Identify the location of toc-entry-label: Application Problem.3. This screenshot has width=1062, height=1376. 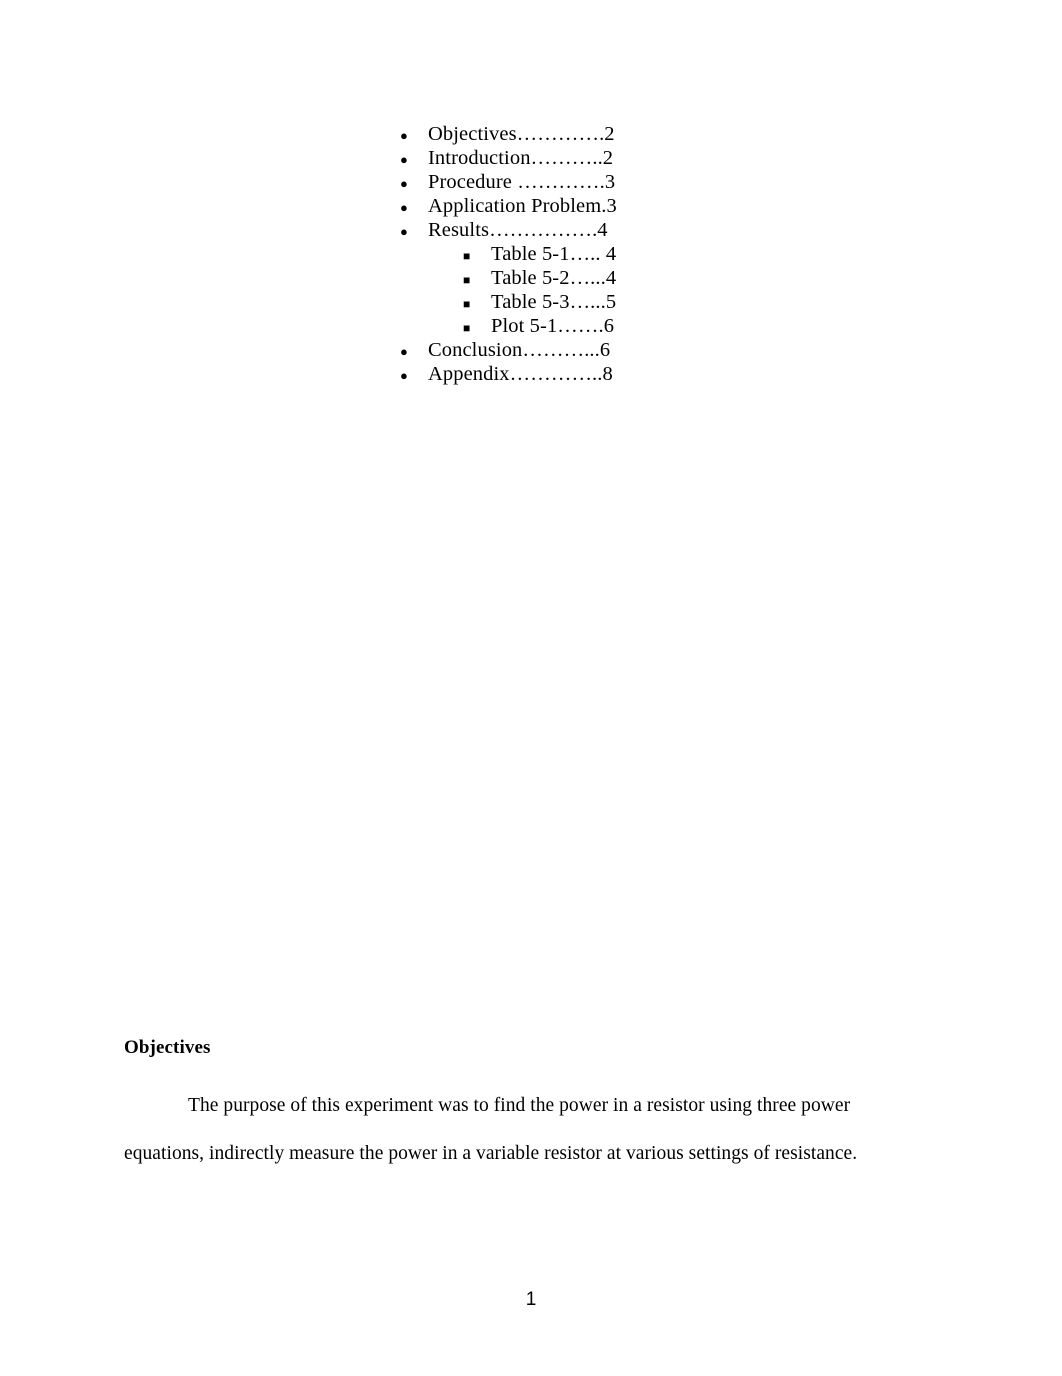
(522, 206).